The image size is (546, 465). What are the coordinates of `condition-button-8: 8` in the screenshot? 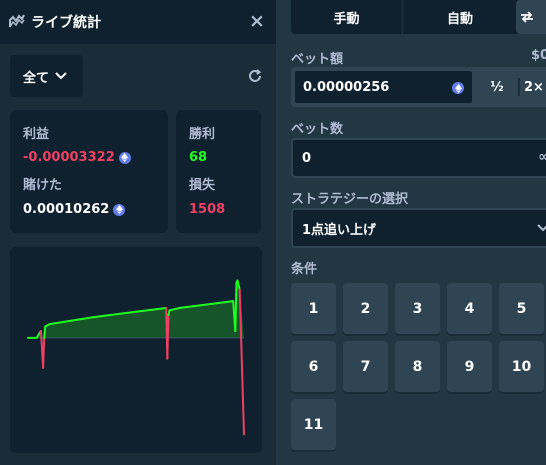 It's located at (417, 366).